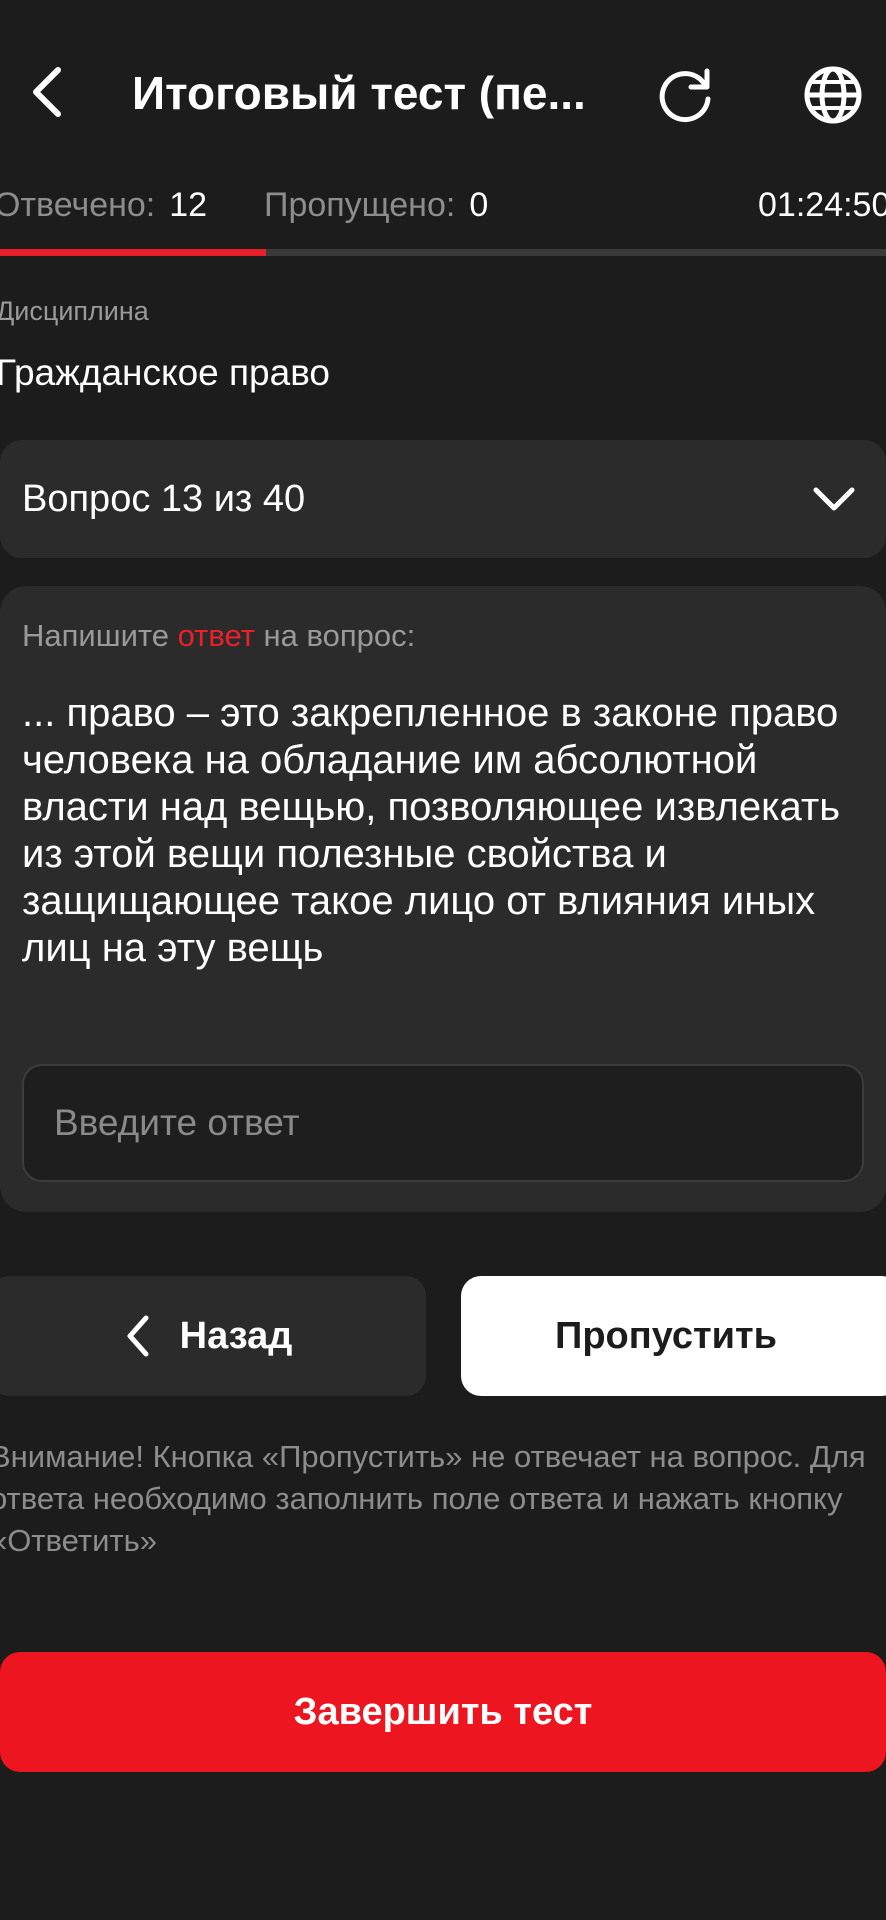 This screenshot has height=1920, width=886. What do you see at coordinates (443, 499) in the screenshot?
I see `question-selector: Вопрос 13 из 40` at bounding box center [443, 499].